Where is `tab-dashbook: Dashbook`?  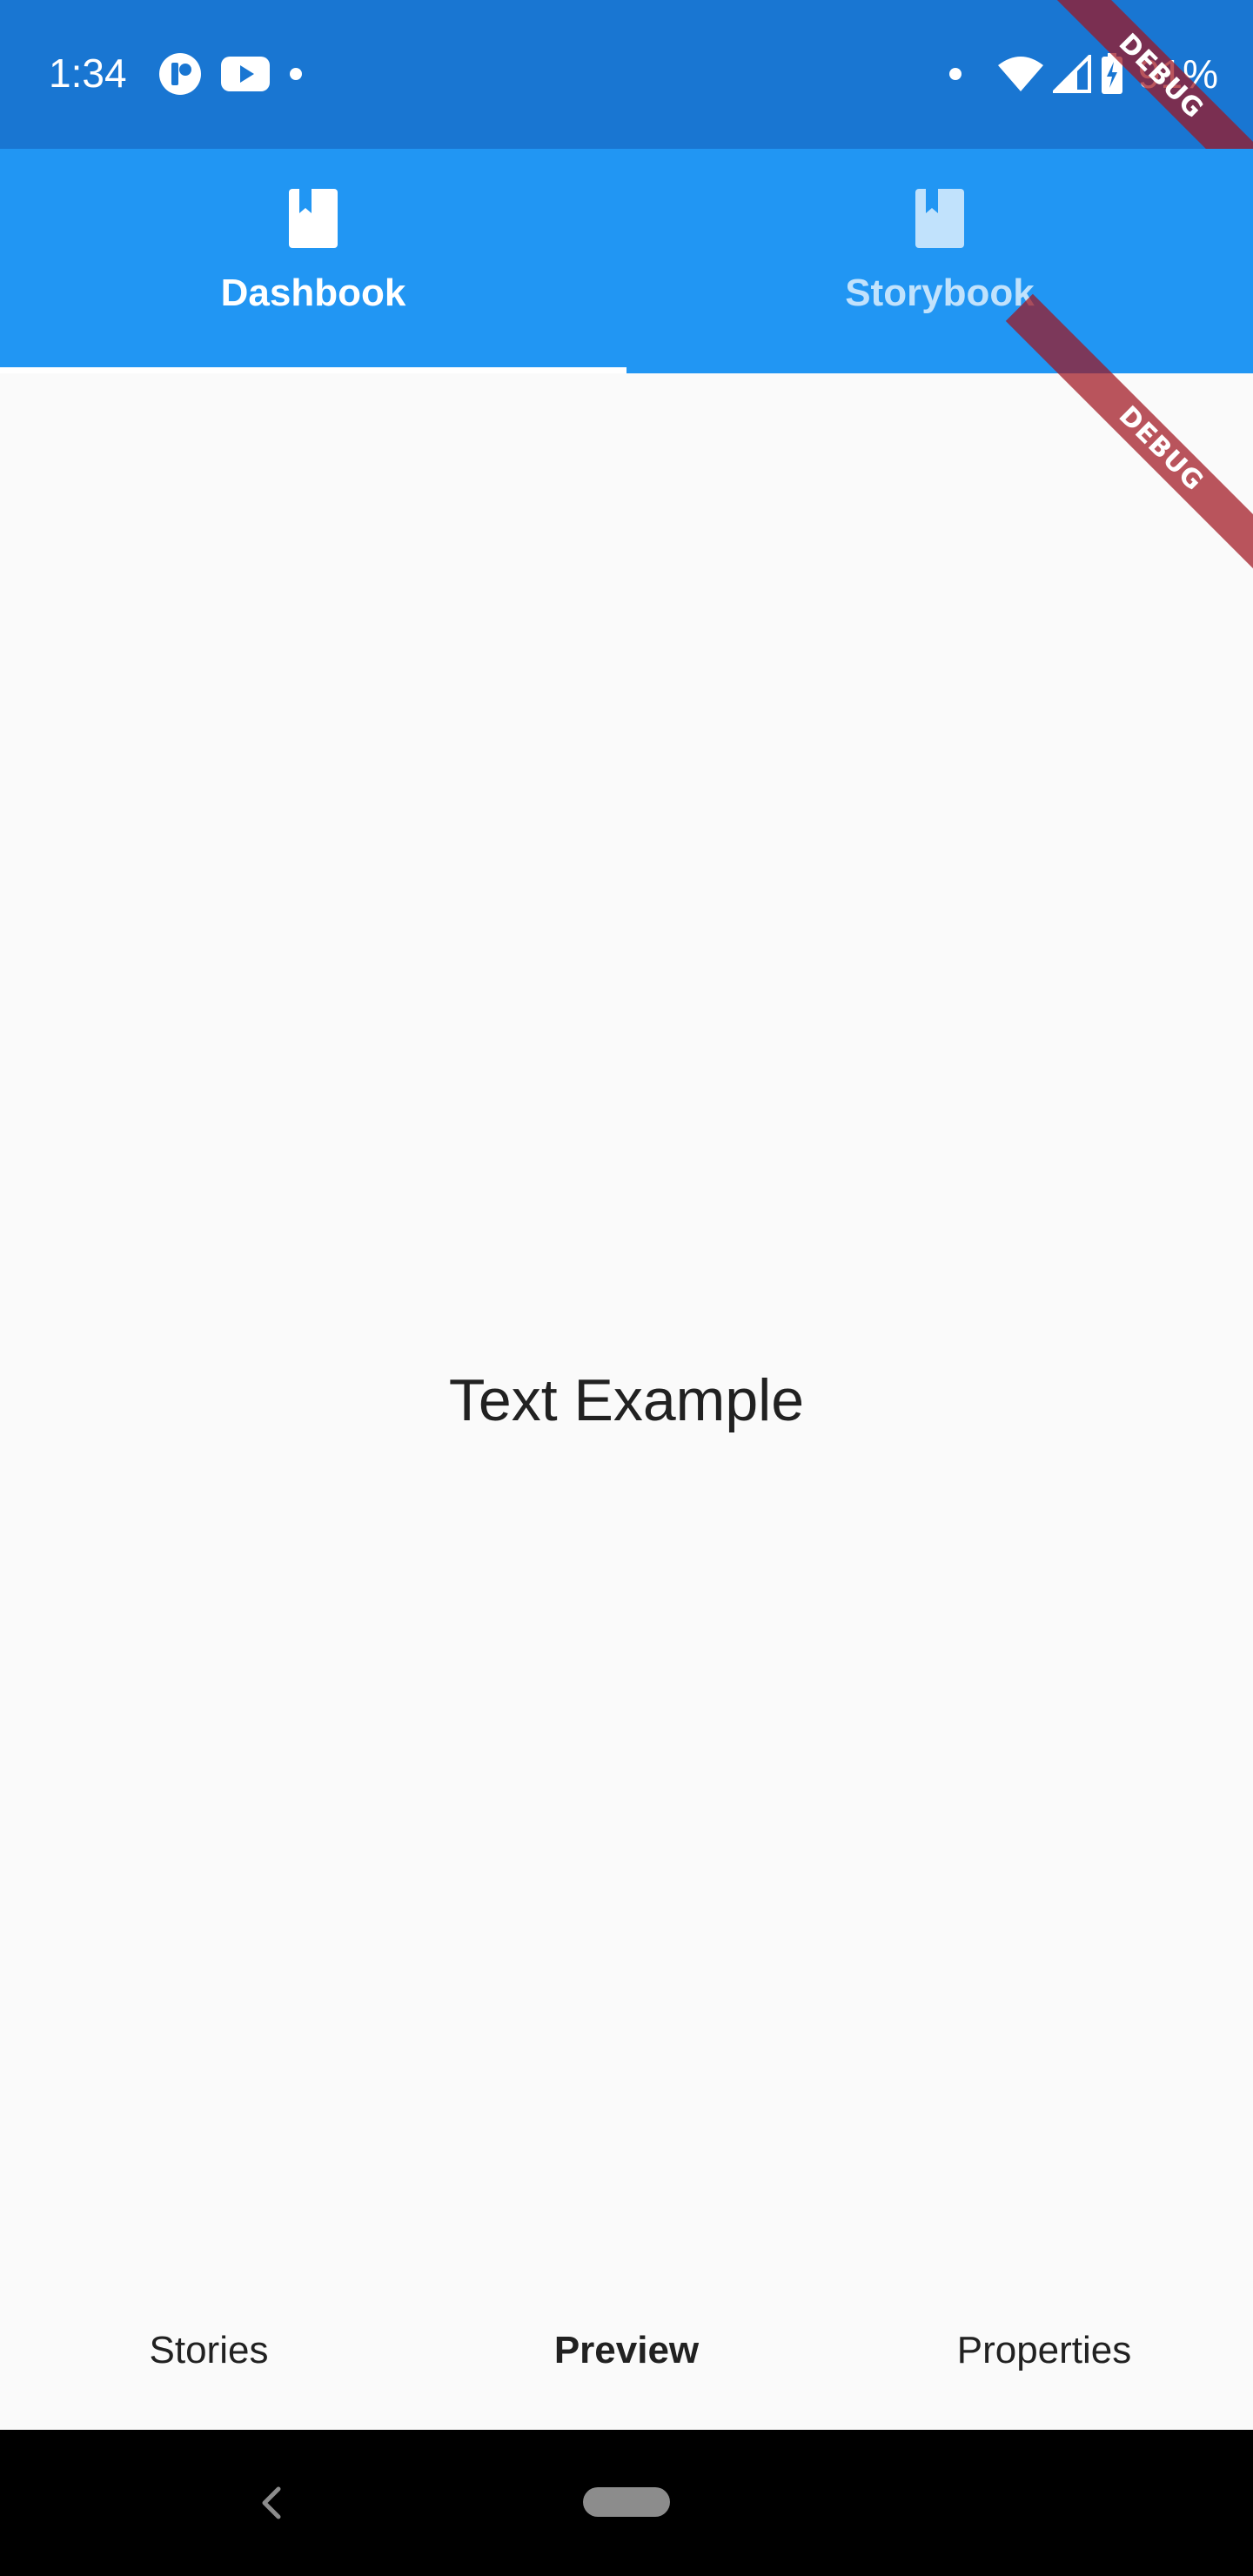 tab-dashbook: Dashbook is located at coordinates (313, 261).